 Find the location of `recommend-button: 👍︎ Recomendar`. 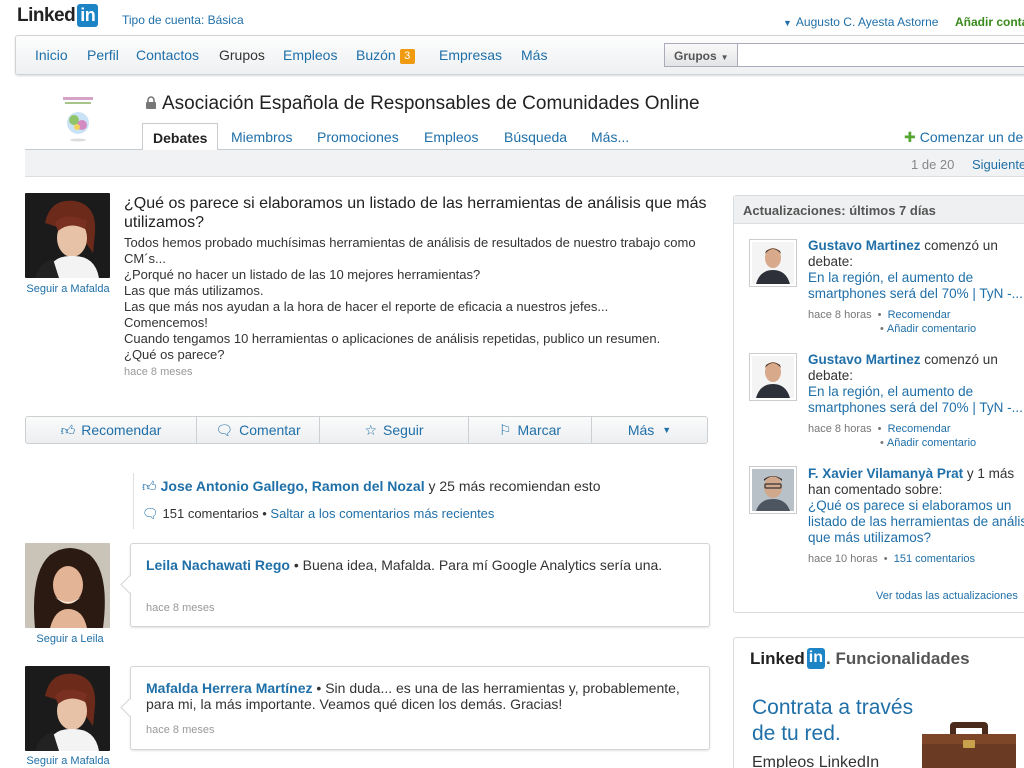

recommend-button: 👍︎ Recomendar is located at coordinates (111, 430).